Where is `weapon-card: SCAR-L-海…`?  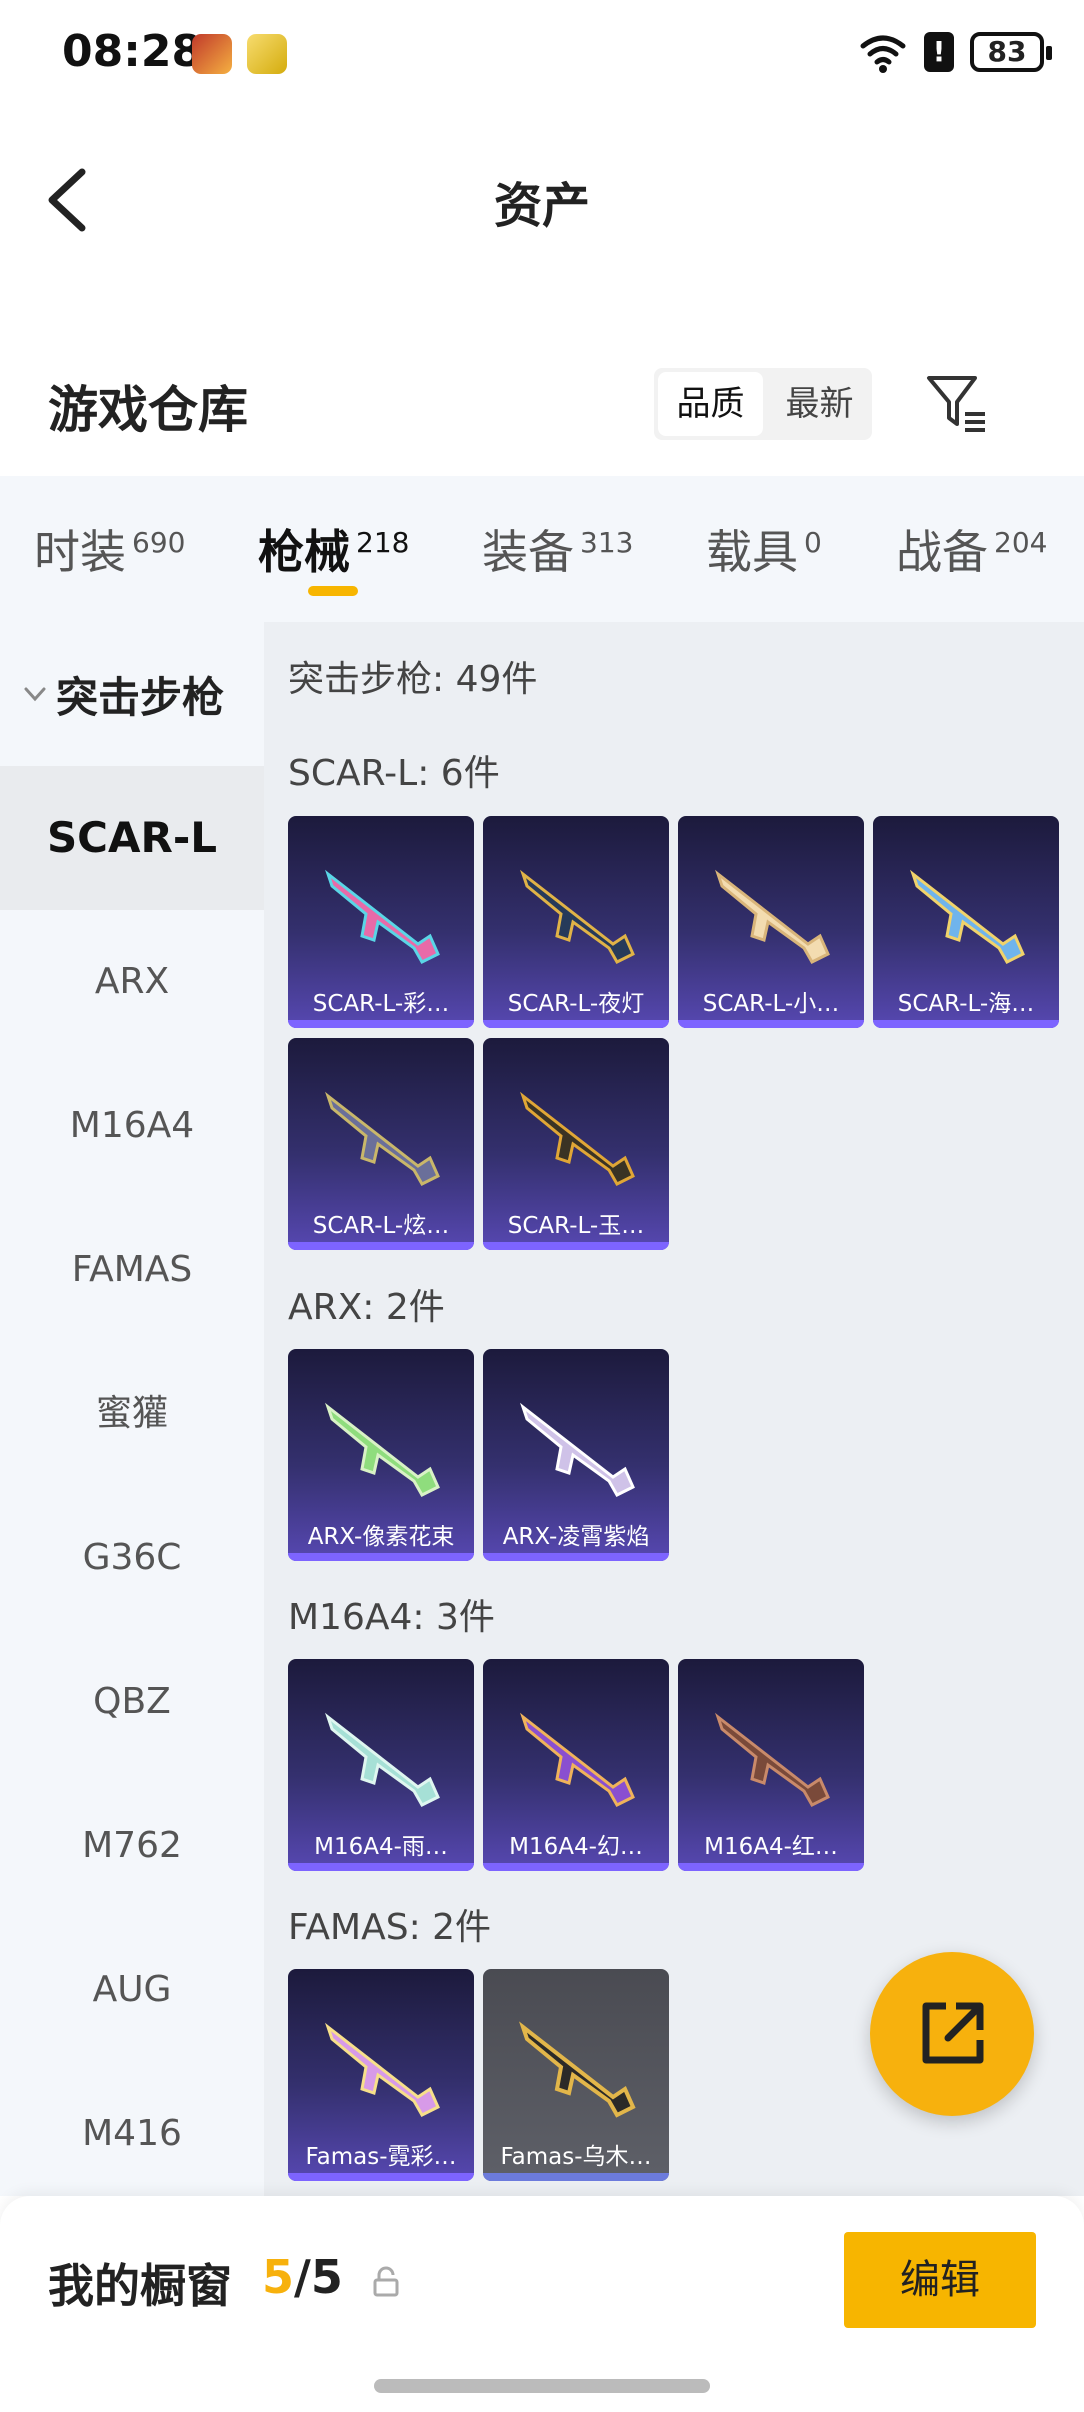 weapon-card: SCAR-L-海… is located at coordinates (966, 922).